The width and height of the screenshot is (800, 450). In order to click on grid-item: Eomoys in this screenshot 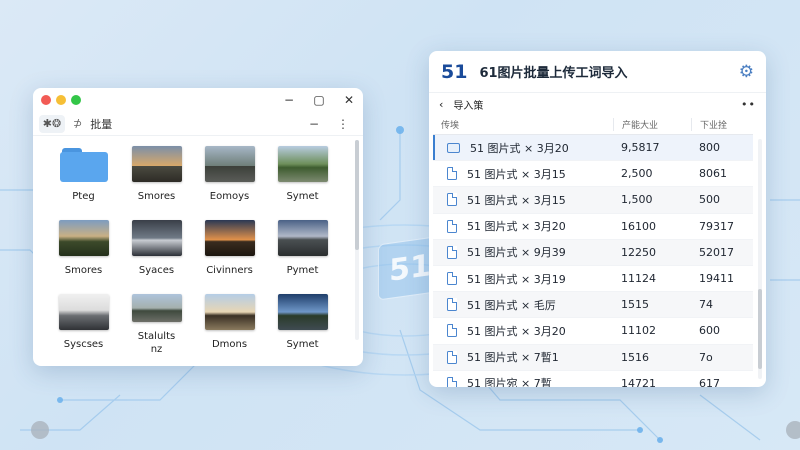, I will do `click(229, 176)`.